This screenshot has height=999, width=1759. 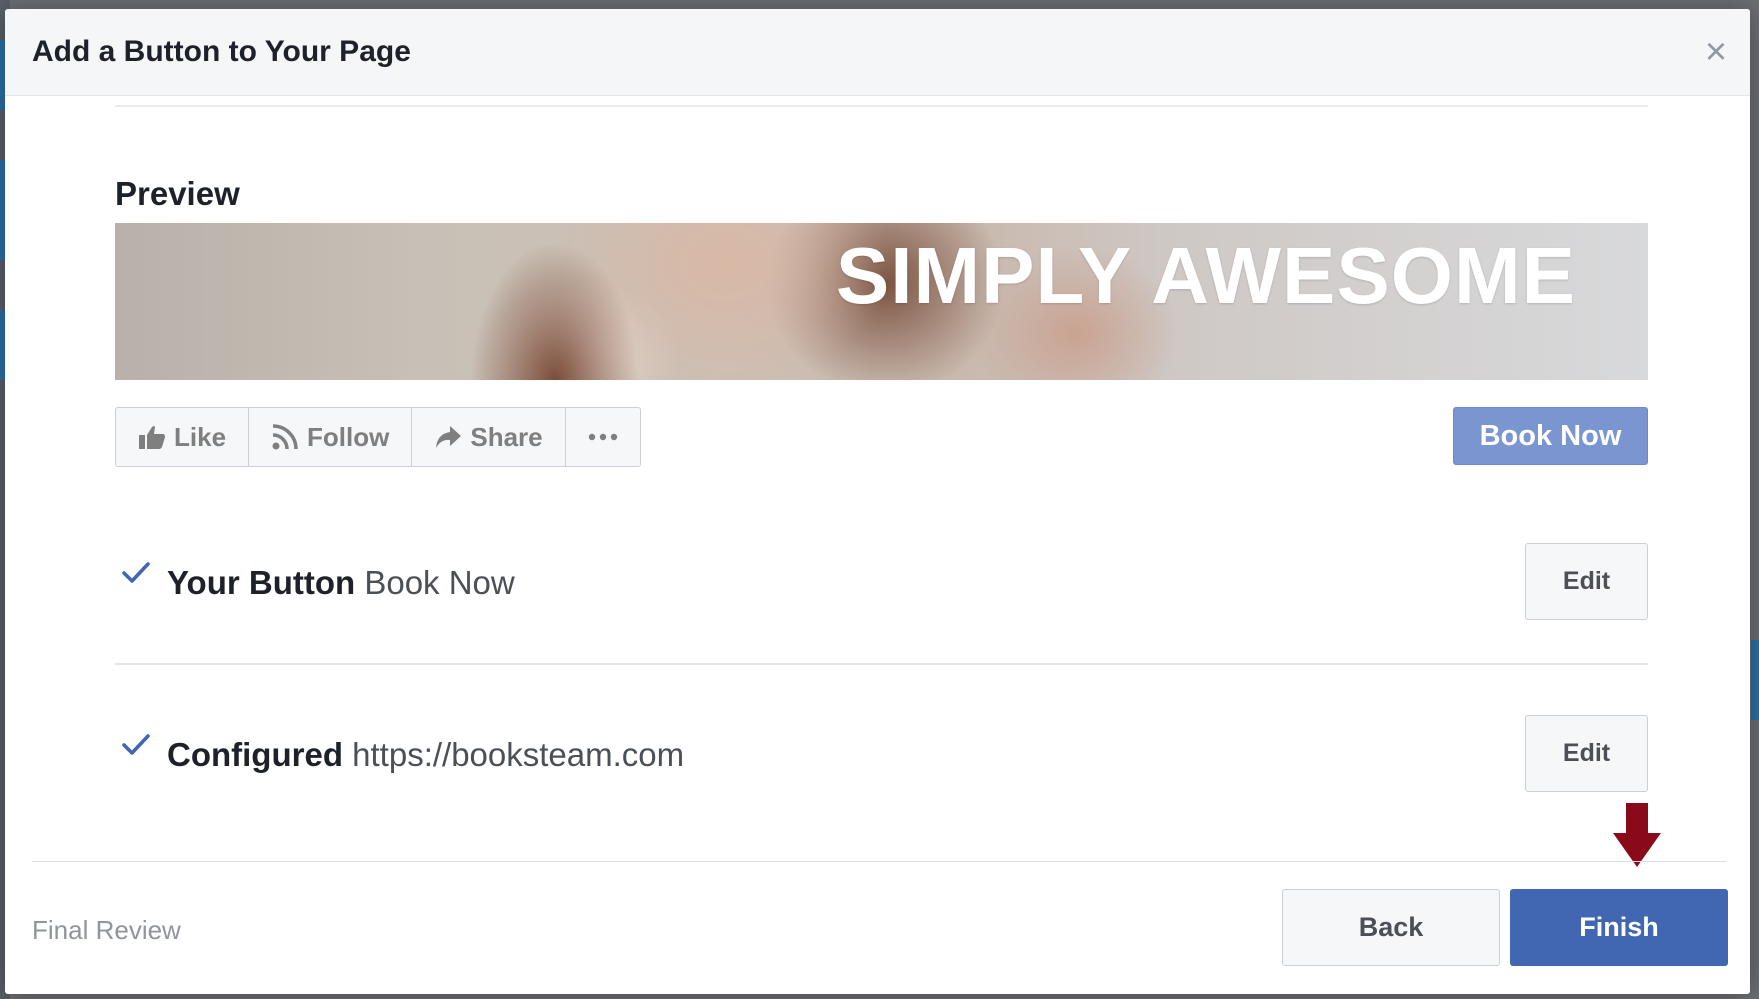 I want to click on step-row-configured: Configured https://booksteam.com Edit, so click(x=881, y=755).